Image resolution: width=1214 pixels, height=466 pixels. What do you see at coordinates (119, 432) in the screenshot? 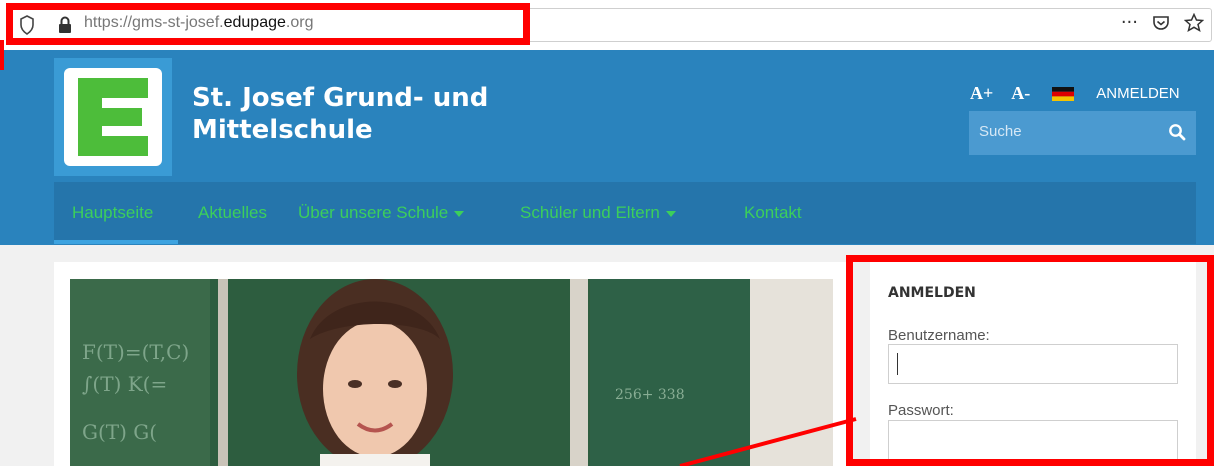
I see `svg-text: G(T) G(` at bounding box center [119, 432].